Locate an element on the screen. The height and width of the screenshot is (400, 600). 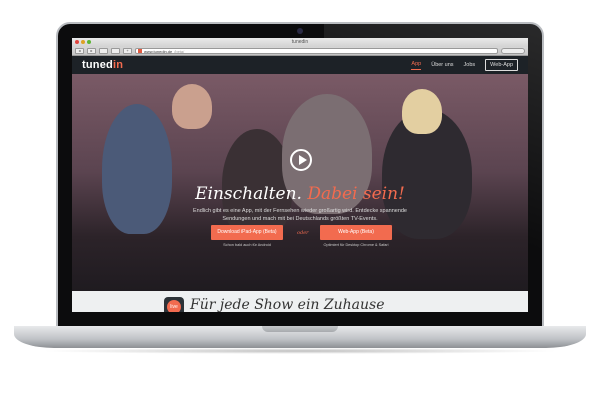
web-app-beta-button: Web-App (Beta) is located at coordinates (356, 232).